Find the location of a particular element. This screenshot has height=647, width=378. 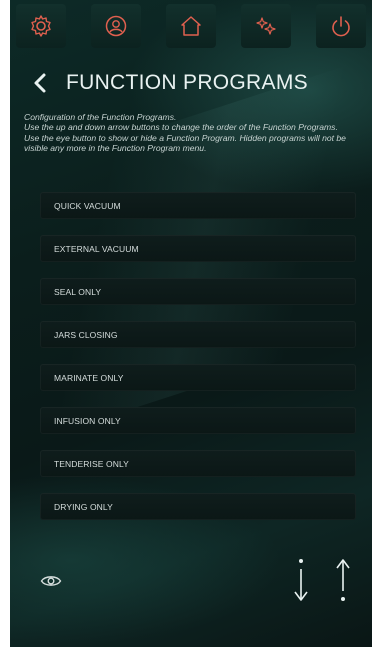

list-item-label: MARINATE ONLY is located at coordinates (89, 377).